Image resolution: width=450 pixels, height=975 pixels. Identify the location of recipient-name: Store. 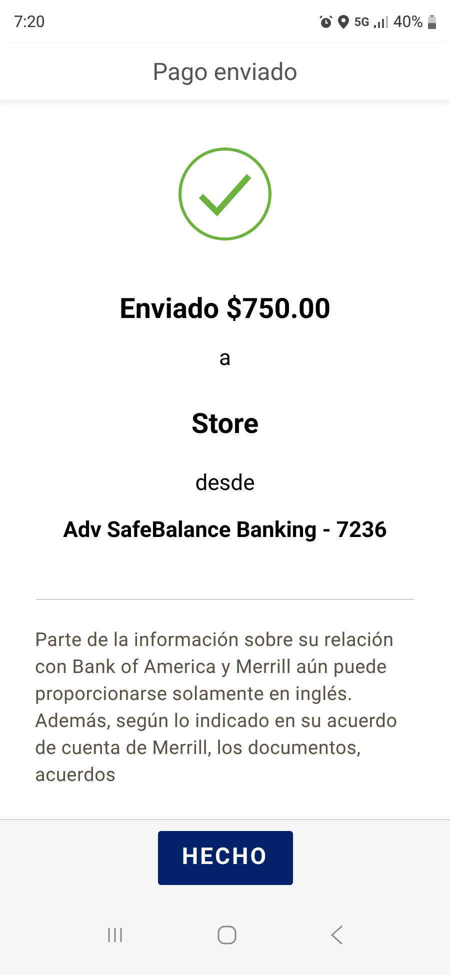
(225, 424).